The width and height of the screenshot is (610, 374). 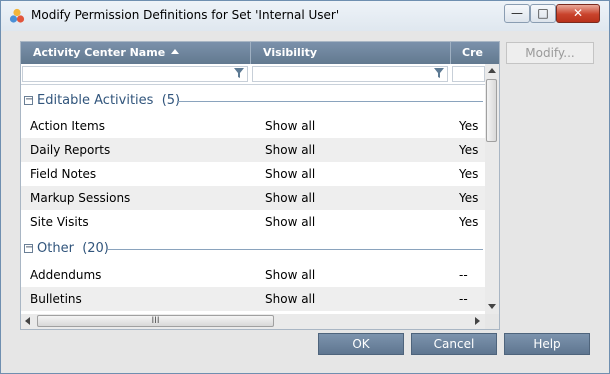 I want to click on group-label: Other (20), so click(x=73, y=248).